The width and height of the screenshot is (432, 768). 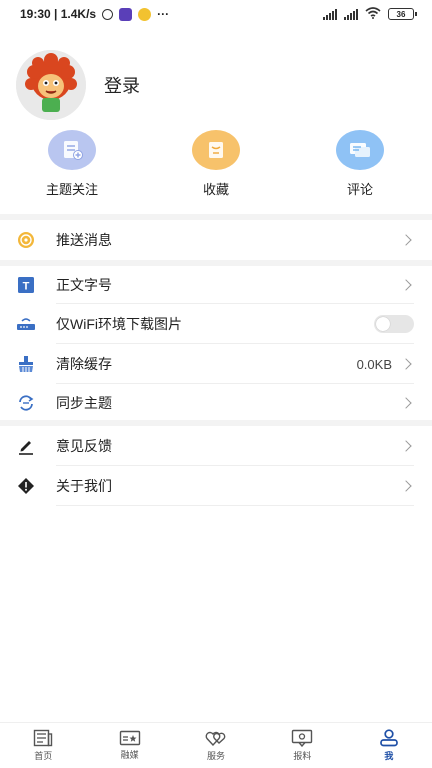 I want to click on pencil-icon, so click(x=26, y=446).